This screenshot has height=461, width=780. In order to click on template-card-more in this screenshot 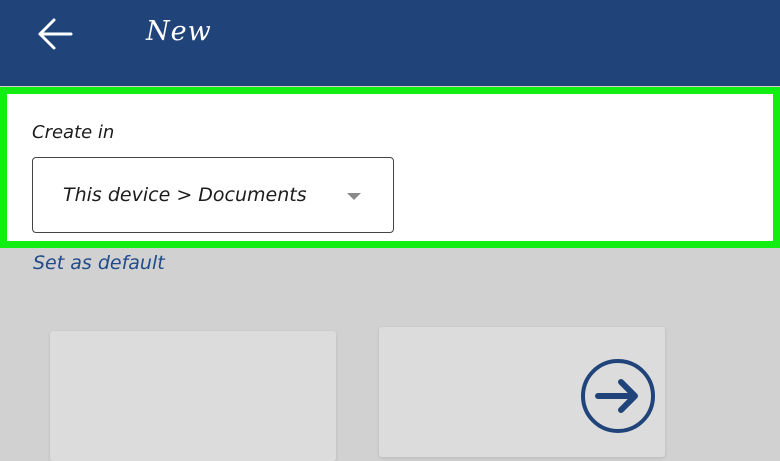, I will do `click(522, 392)`.